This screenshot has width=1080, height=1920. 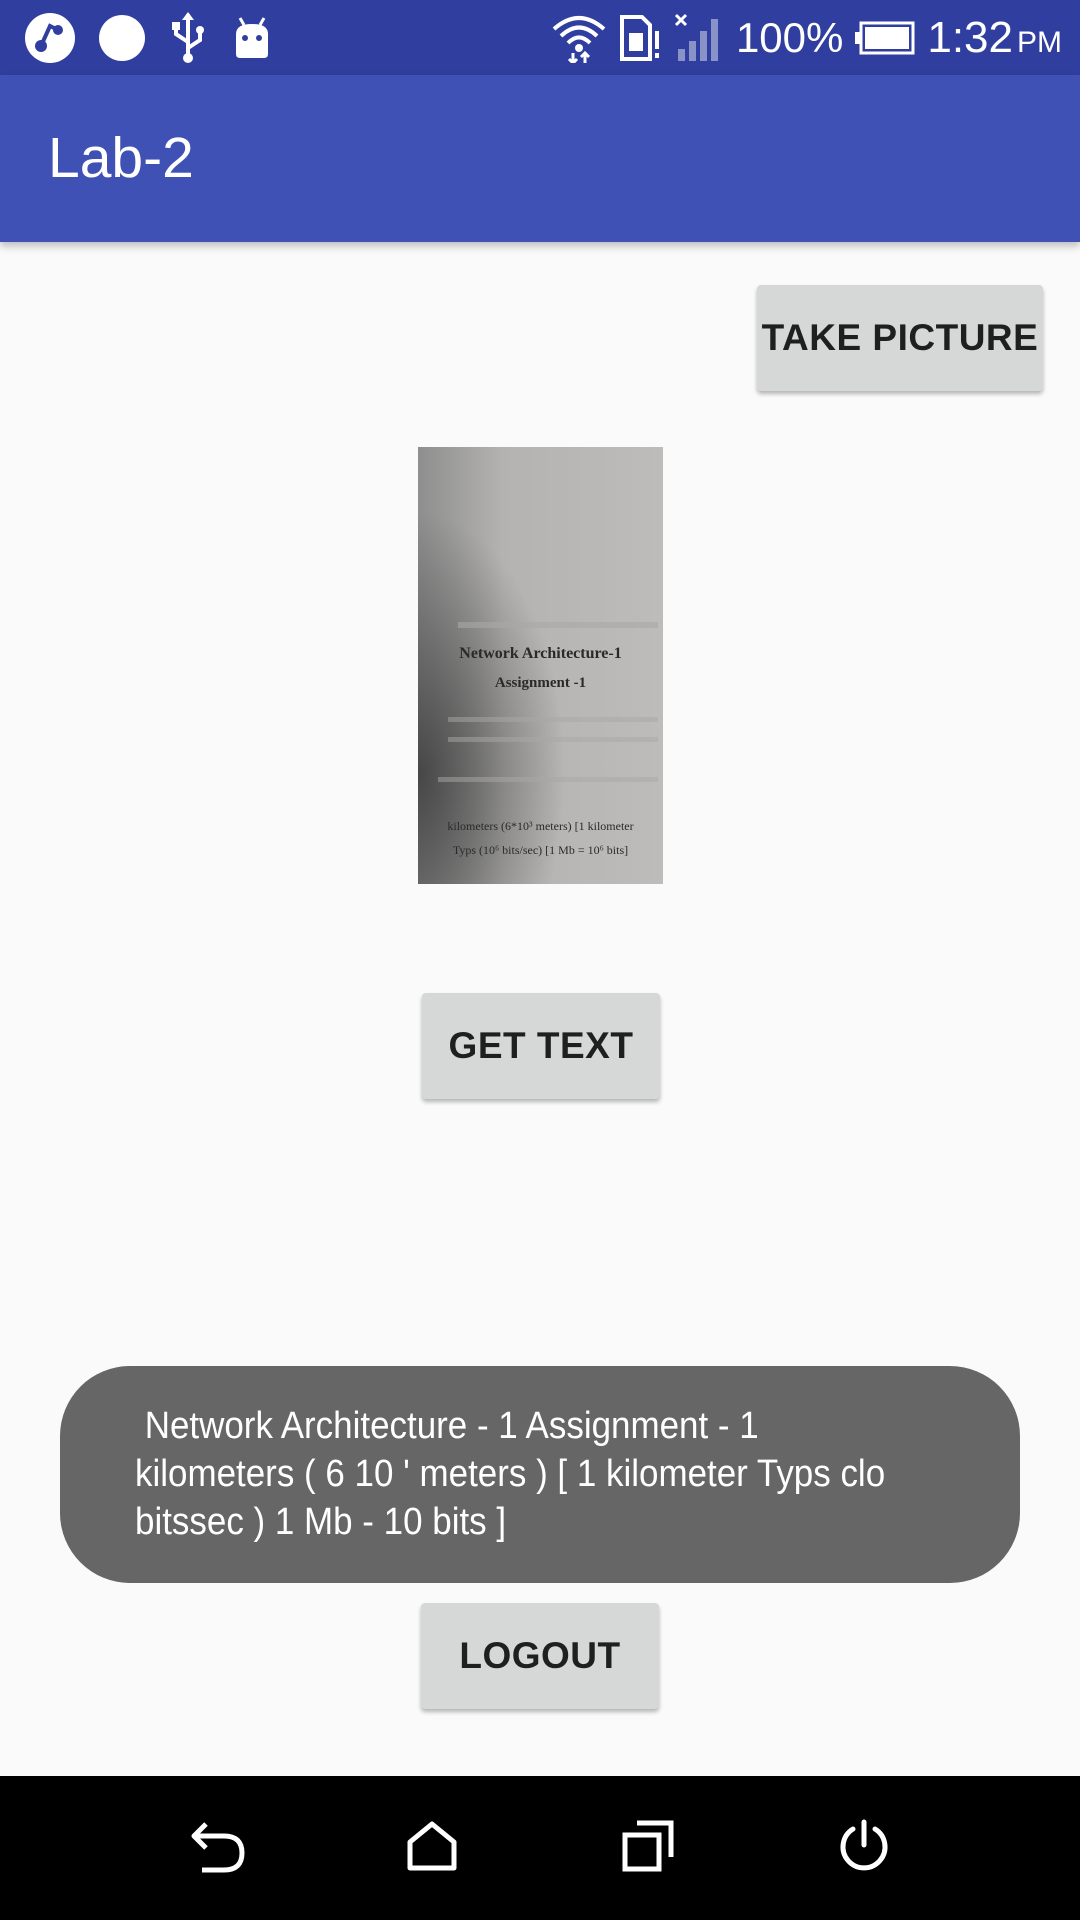 I want to click on navigation-bar, so click(x=540, y=1848).